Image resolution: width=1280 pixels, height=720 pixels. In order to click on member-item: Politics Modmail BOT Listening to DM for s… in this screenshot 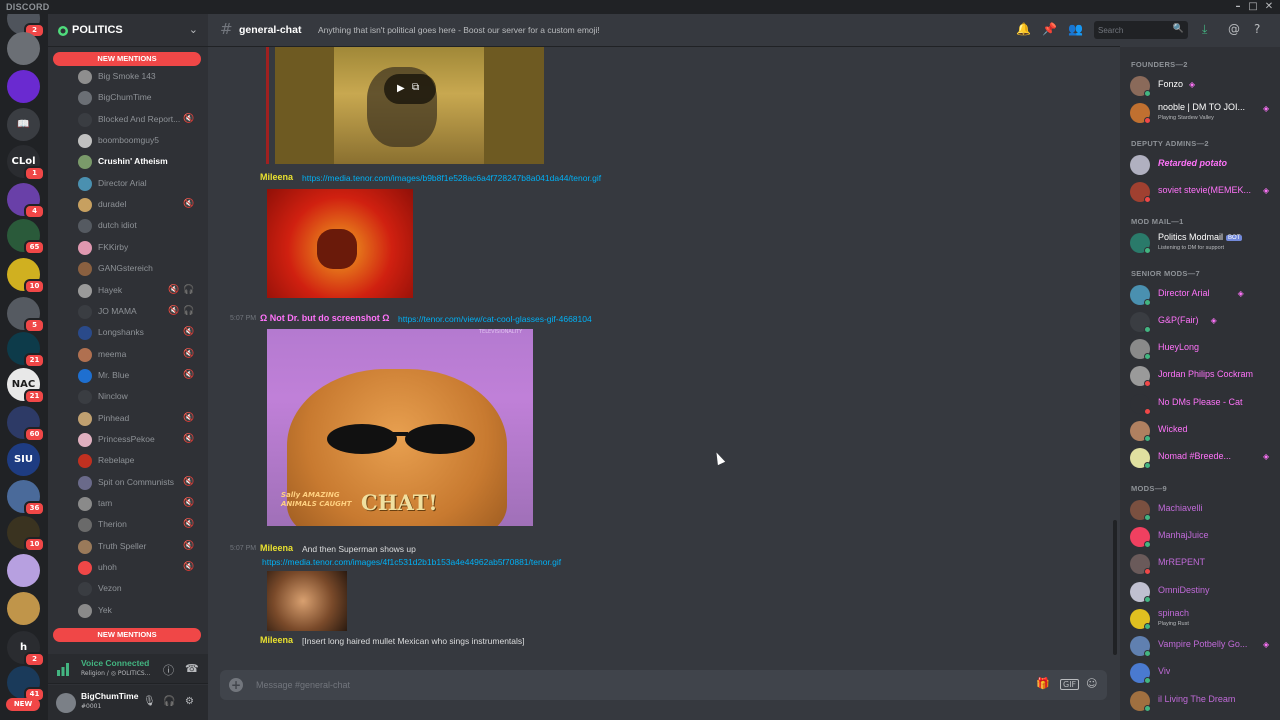, I will do `click(1204, 243)`.